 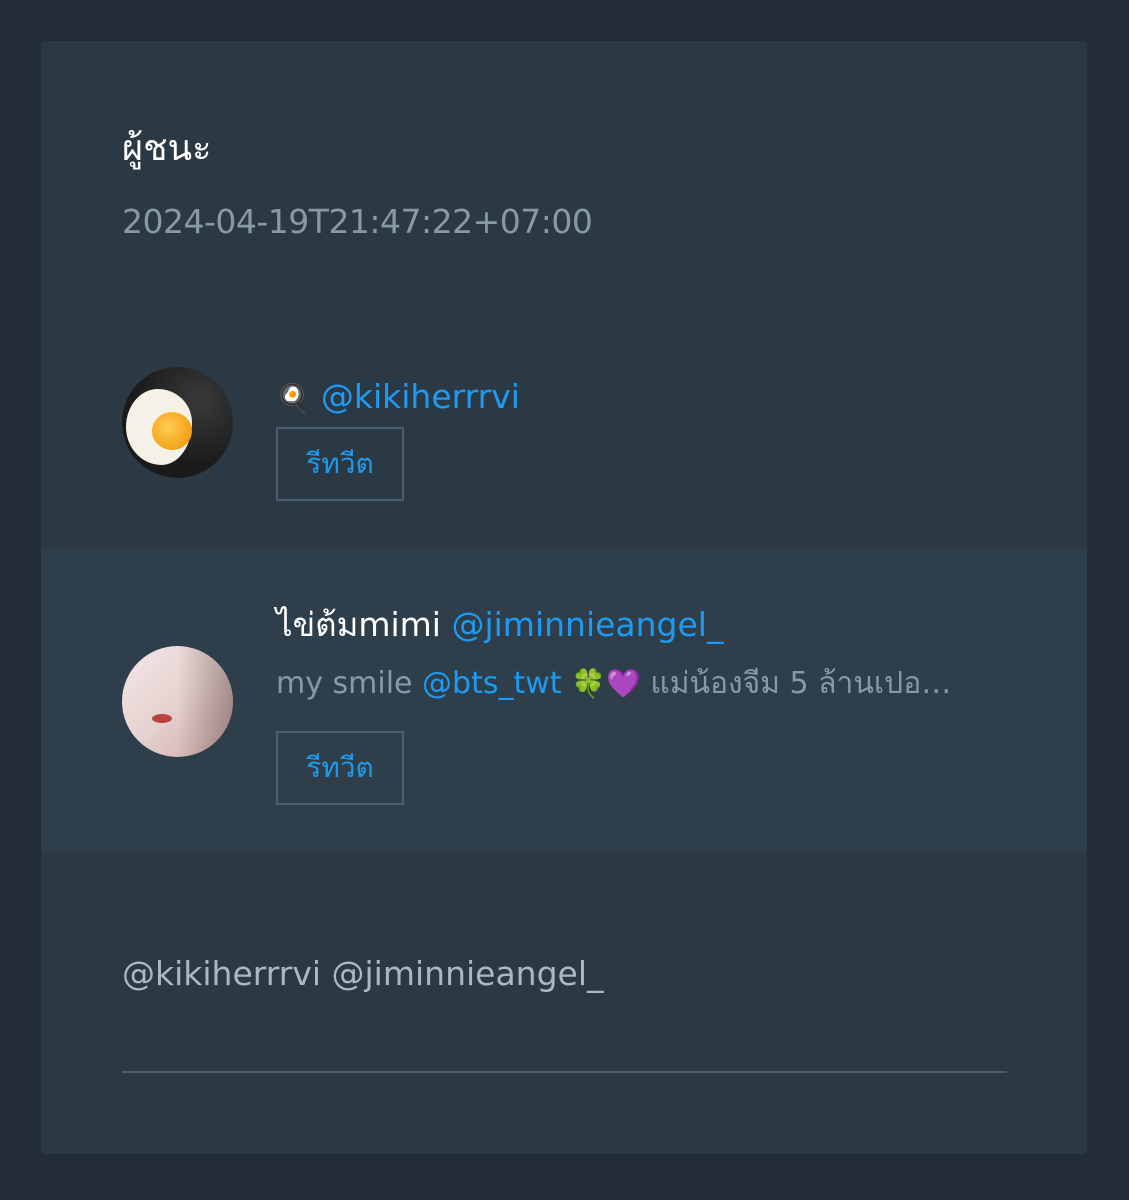 What do you see at coordinates (344, 683) in the screenshot?
I see `bio-text: my smile` at bounding box center [344, 683].